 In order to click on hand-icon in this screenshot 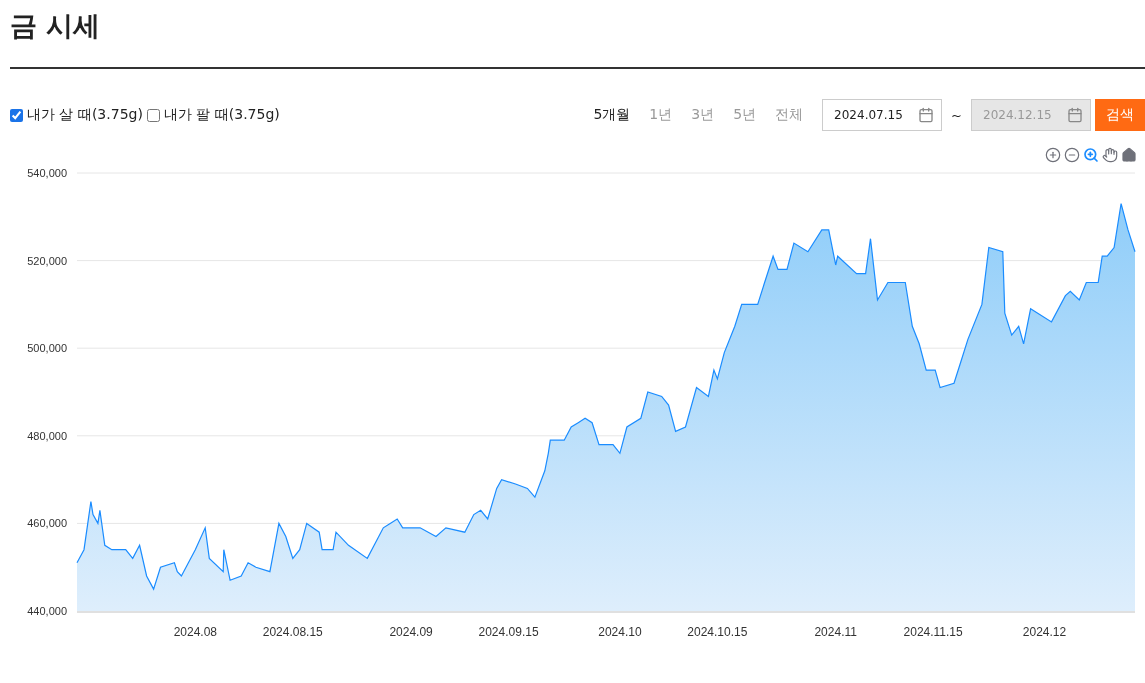, I will do `click(1110, 155)`.